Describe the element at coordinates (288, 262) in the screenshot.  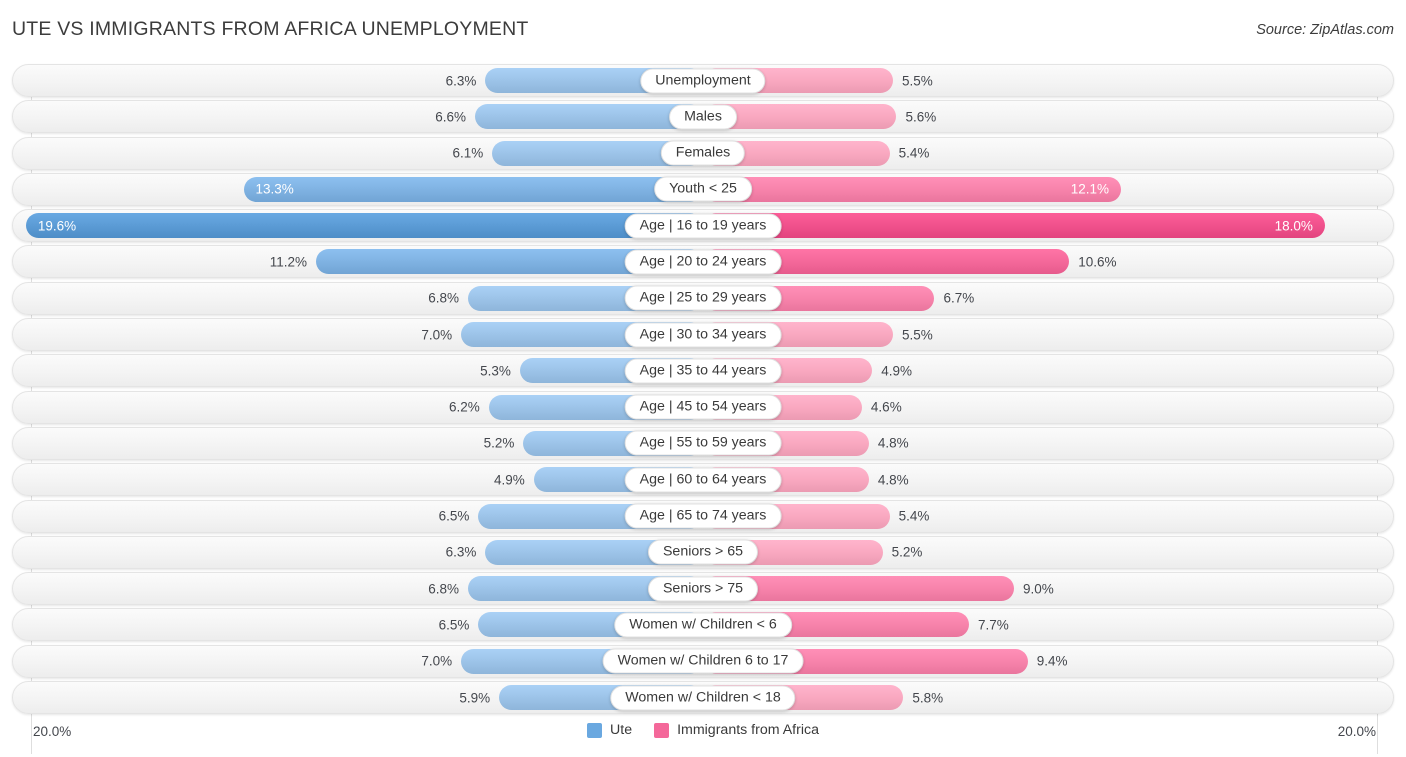
I see `bar-value-left: 11.2%` at that location.